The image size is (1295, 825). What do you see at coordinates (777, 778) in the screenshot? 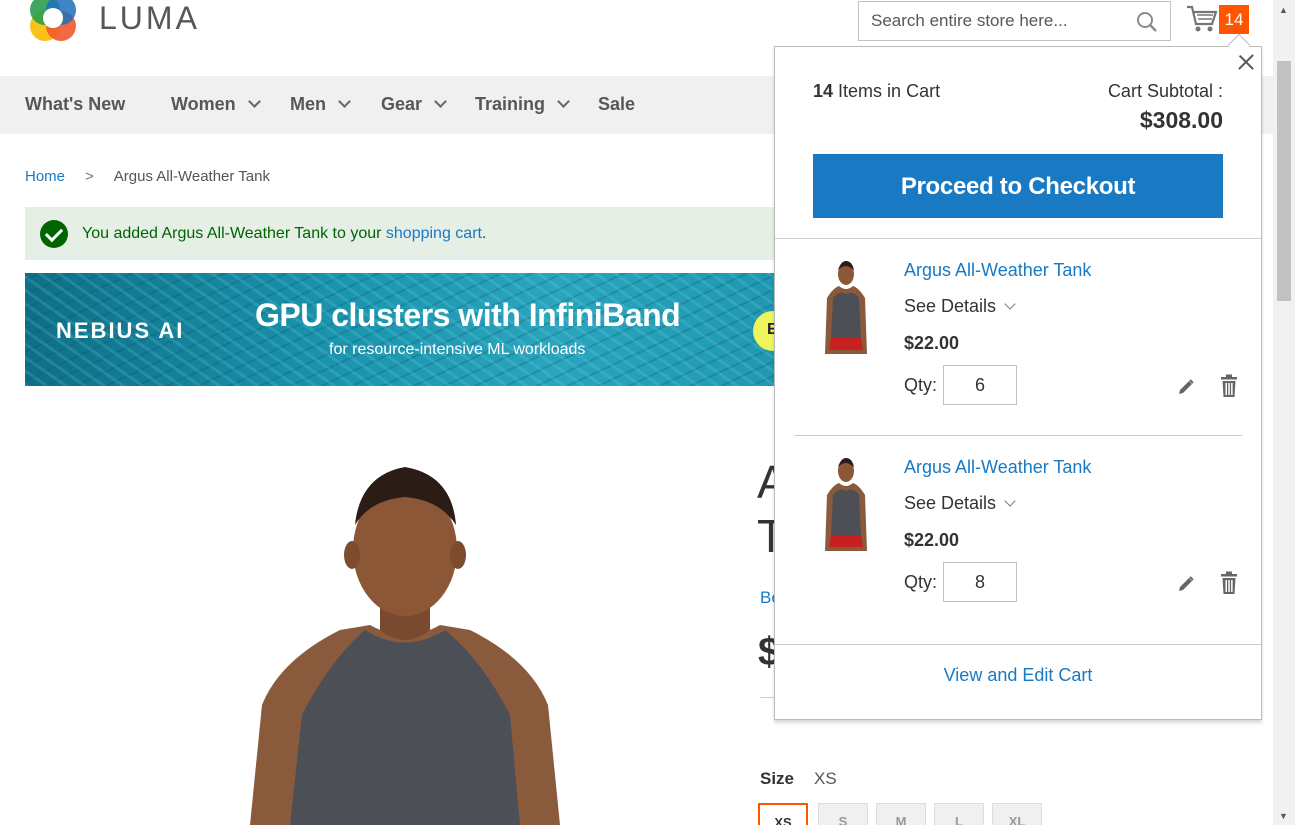
I see `size-label: Size` at bounding box center [777, 778].